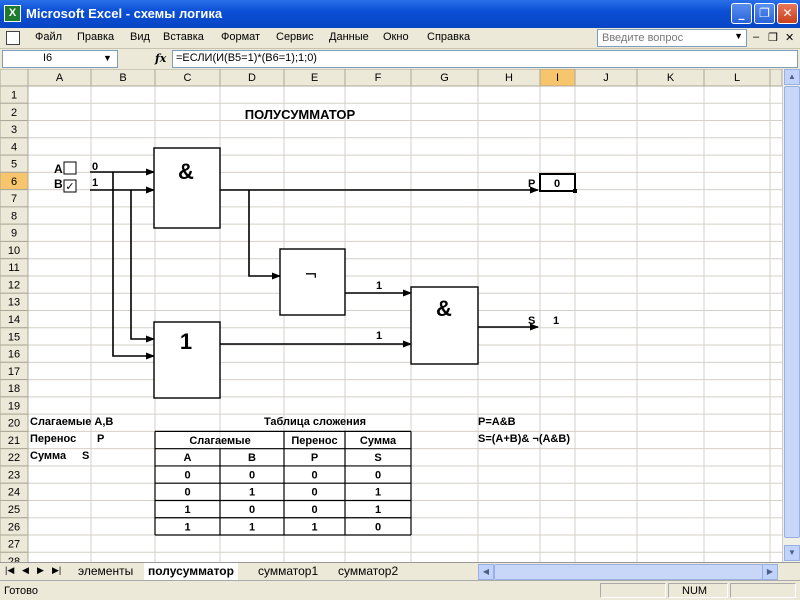  What do you see at coordinates (183, 37) in the screenshot?
I see `menu-insert: Вставка` at bounding box center [183, 37].